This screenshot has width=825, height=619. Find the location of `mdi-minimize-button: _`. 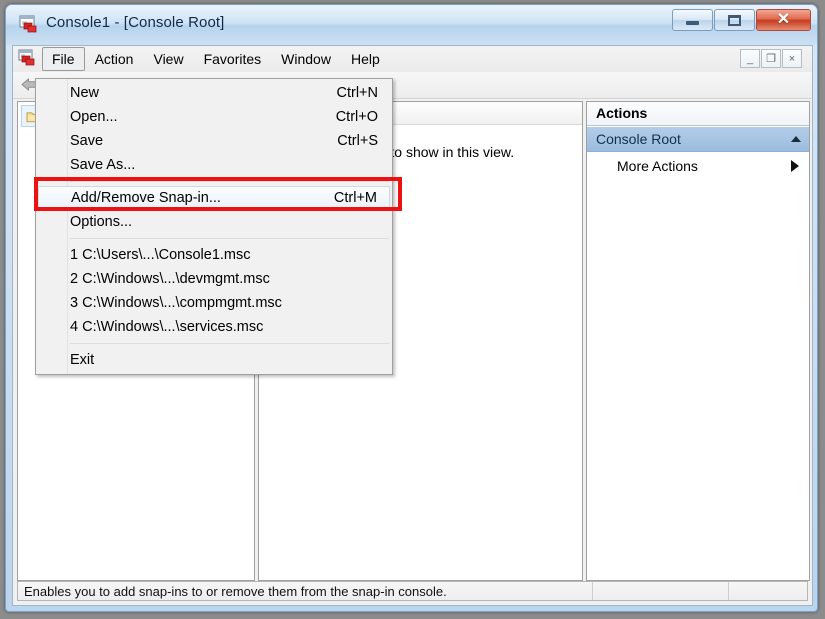

mdi-minimize-button: _ is located at coordinates (750, 58).